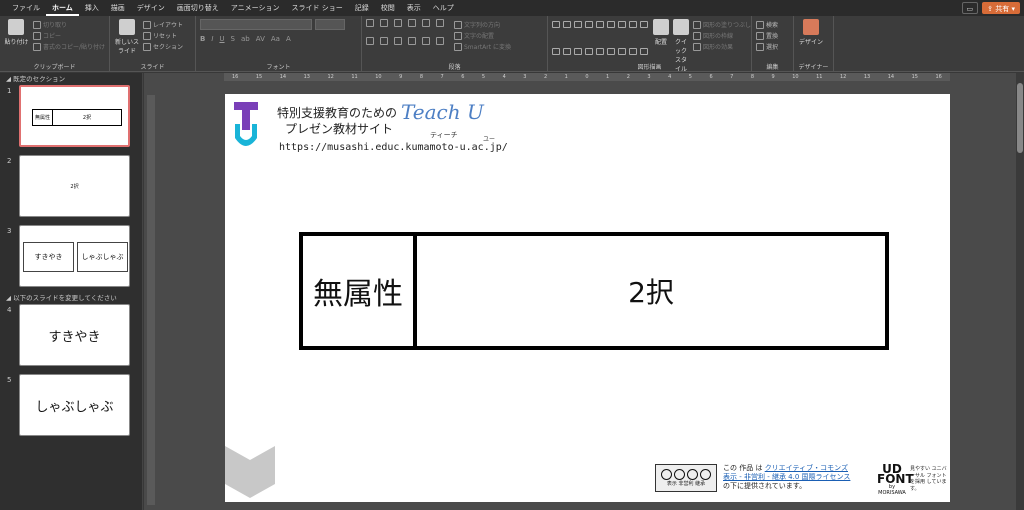  What do you see at coordinates (578, 24) in the screenshot?
I see `shape-line-icon` at bounding box center [578, 24].